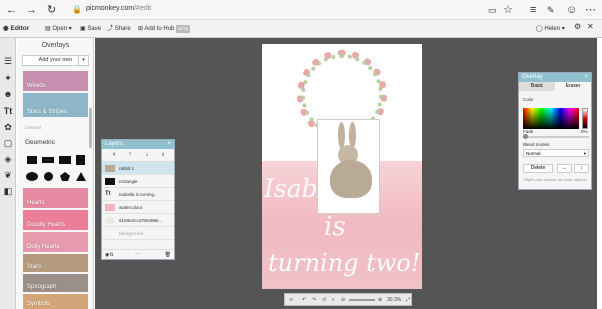 The image size is (602, 309). Describe the element at coordinates (324, 300) in the screenshot. I see `reset-icon: ↺` at that location.